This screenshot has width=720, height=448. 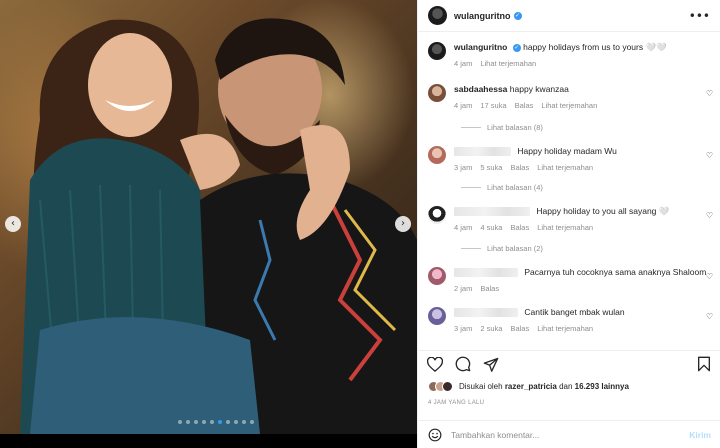 I want to click on view-replies-label: Lihat balasan (4), so click(x=515, y=187).